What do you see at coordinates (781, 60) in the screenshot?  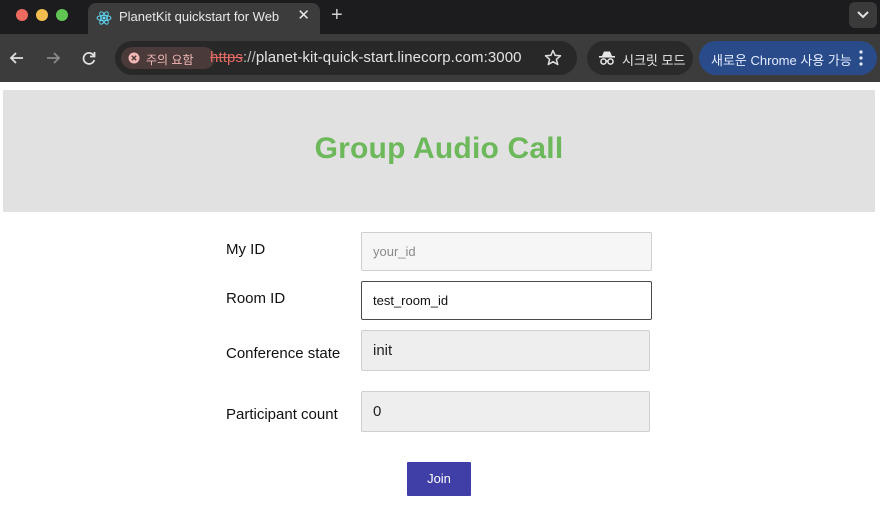 I see `chrome-update-label: 새로운 Chrome 사용 가능` at bounding box center [781, 60].